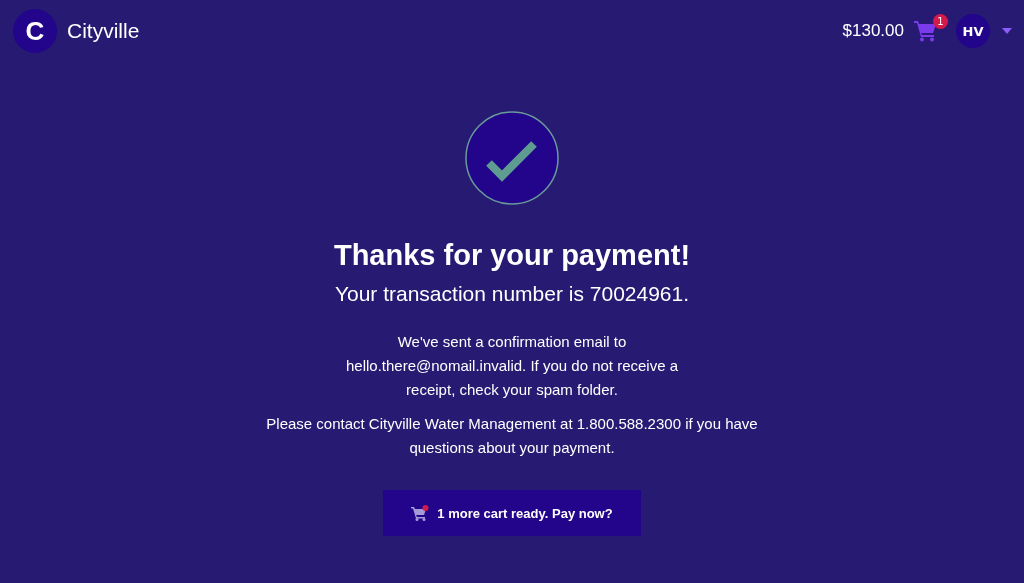 This screenshot has width=1024, height=583. Describe the element at coordinates (103, 31) in the screenshot. I see `brand-name: Cityville` at that location.